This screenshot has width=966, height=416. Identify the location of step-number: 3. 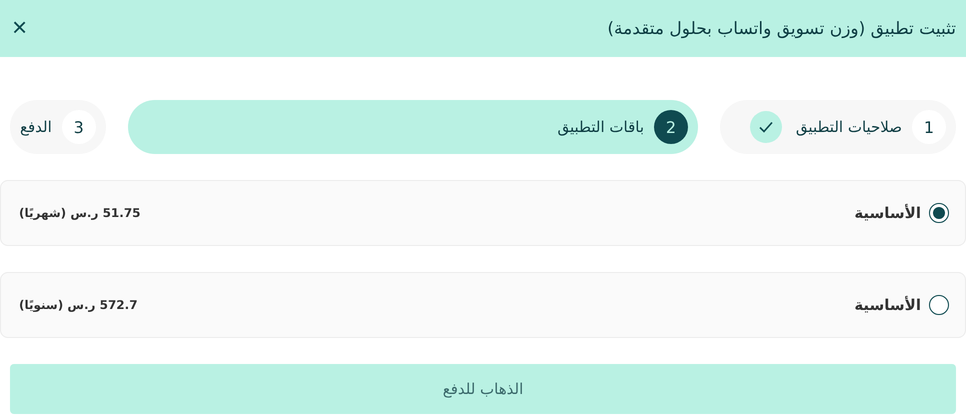
(79, 127).